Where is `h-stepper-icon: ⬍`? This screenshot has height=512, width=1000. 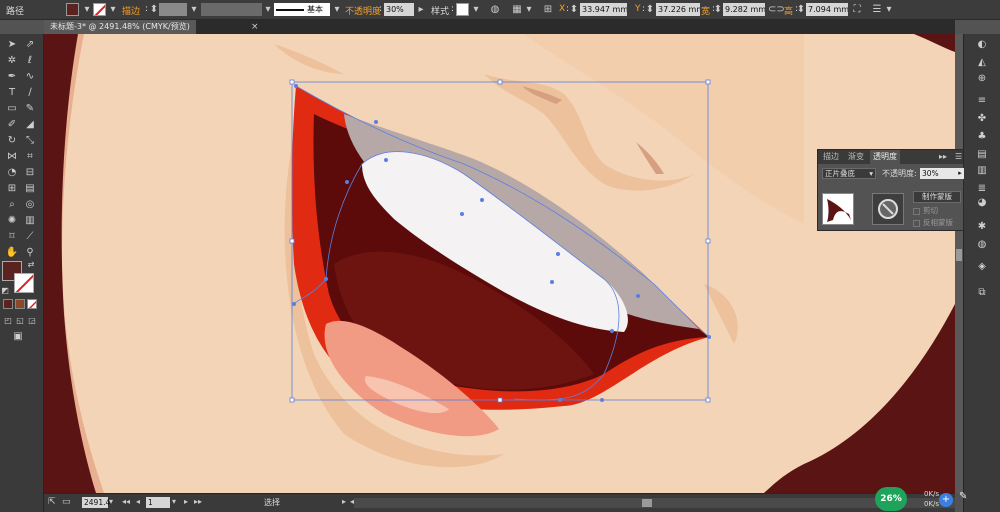
h-stepper-icon: ⬍ is located at coordinates (801, 10).